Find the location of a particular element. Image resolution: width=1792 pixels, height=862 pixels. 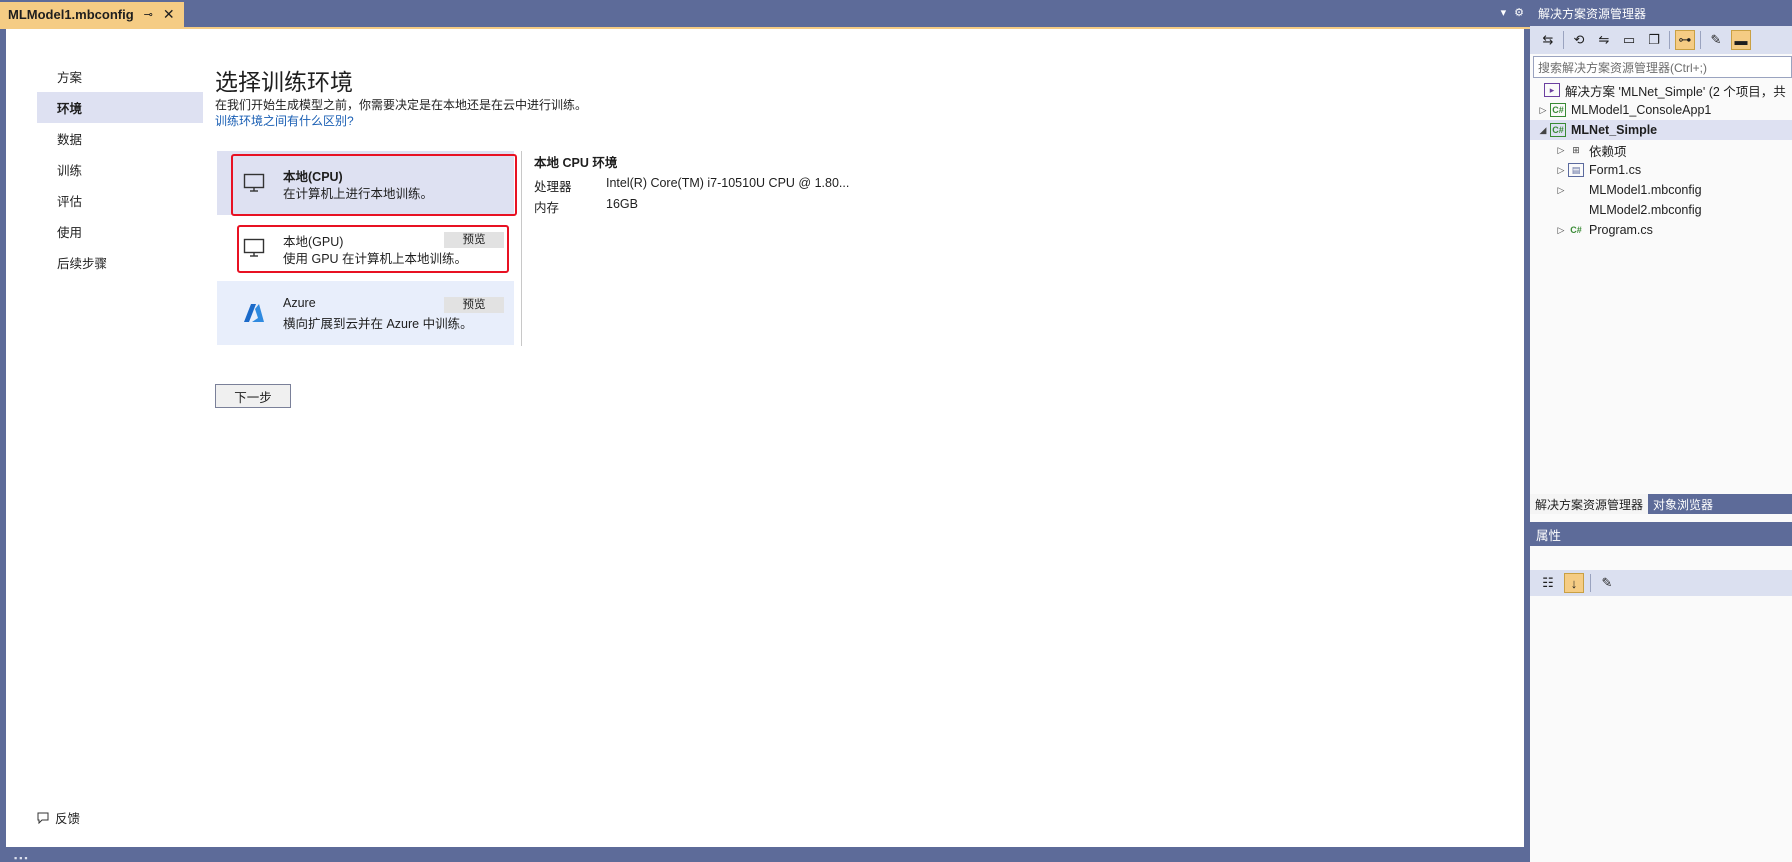

tree-item-label: MLNet_Simple is located at coordinates (1614, 130).